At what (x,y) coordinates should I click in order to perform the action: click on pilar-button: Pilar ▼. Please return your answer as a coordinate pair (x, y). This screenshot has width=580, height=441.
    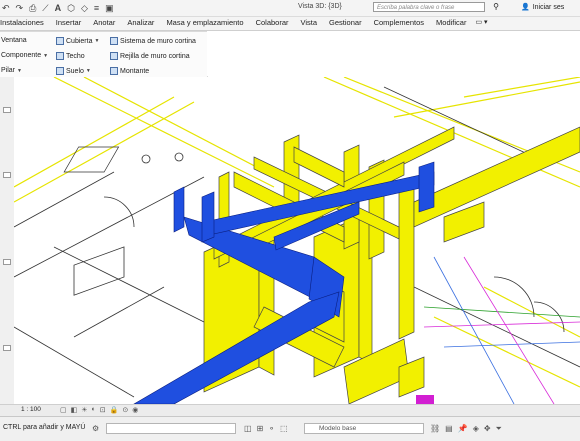
    Looking at the image, I should click on (11, 70).